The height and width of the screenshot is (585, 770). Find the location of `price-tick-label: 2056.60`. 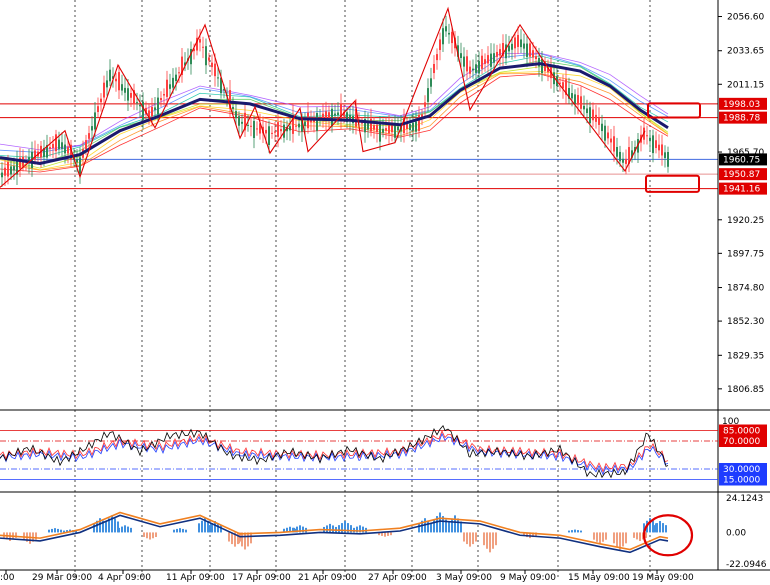

price-tick-label: 2056.60 is located at coordinates (745, 18).